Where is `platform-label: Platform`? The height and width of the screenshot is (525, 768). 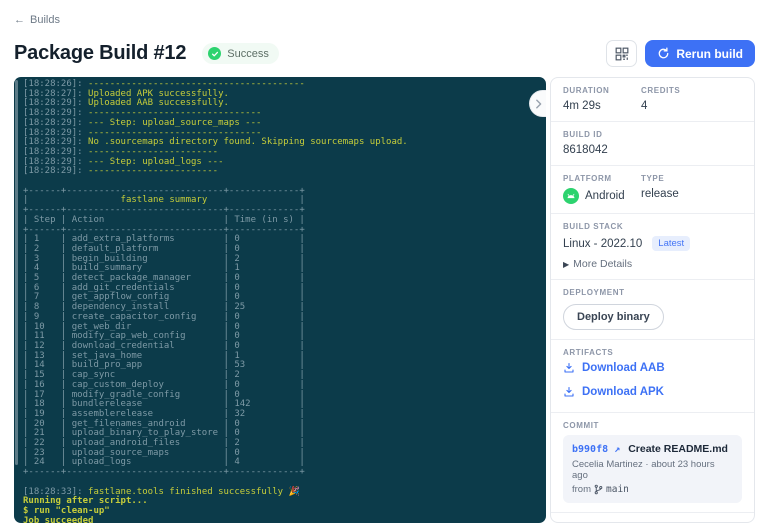
platform-label: Platform is located at coordinates (587, 178).